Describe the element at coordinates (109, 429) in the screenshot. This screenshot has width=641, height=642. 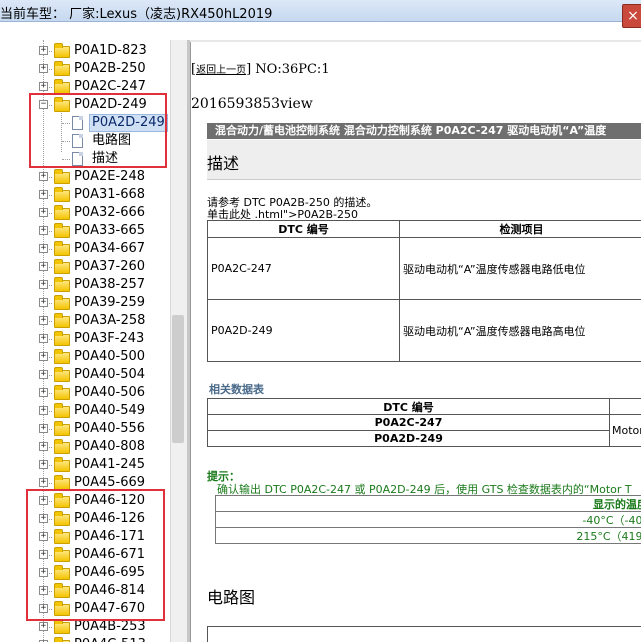
I see `tree-node-label: P0A40-556` at that location.